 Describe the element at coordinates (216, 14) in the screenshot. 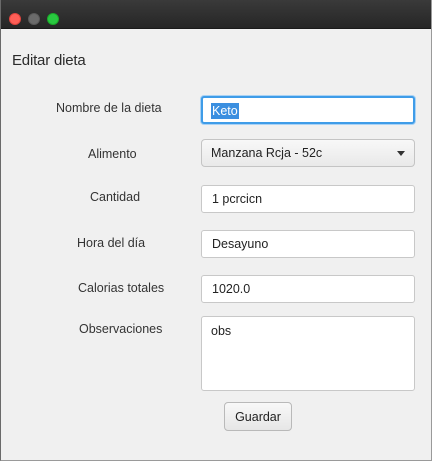

I see `title-bar` at that location.